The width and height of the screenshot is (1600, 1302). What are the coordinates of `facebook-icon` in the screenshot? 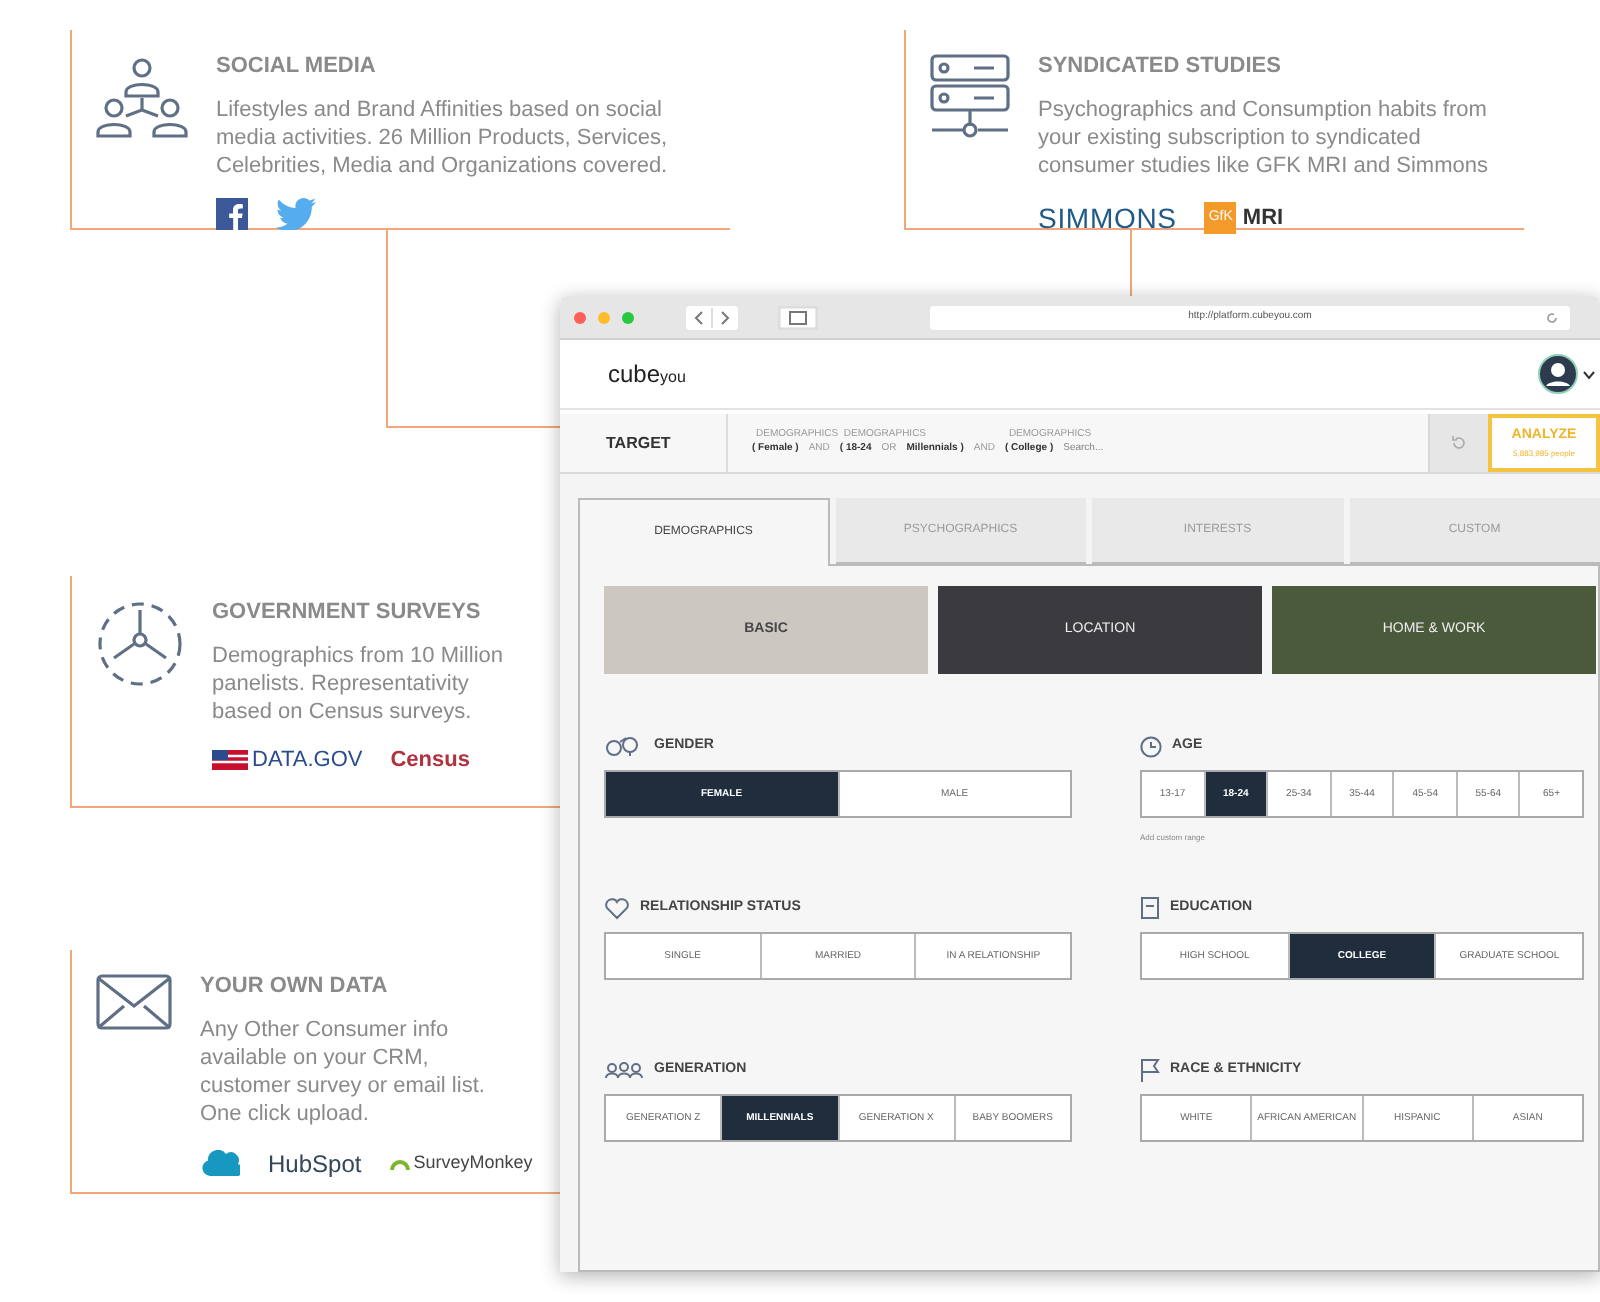 It's located at (232, 213).